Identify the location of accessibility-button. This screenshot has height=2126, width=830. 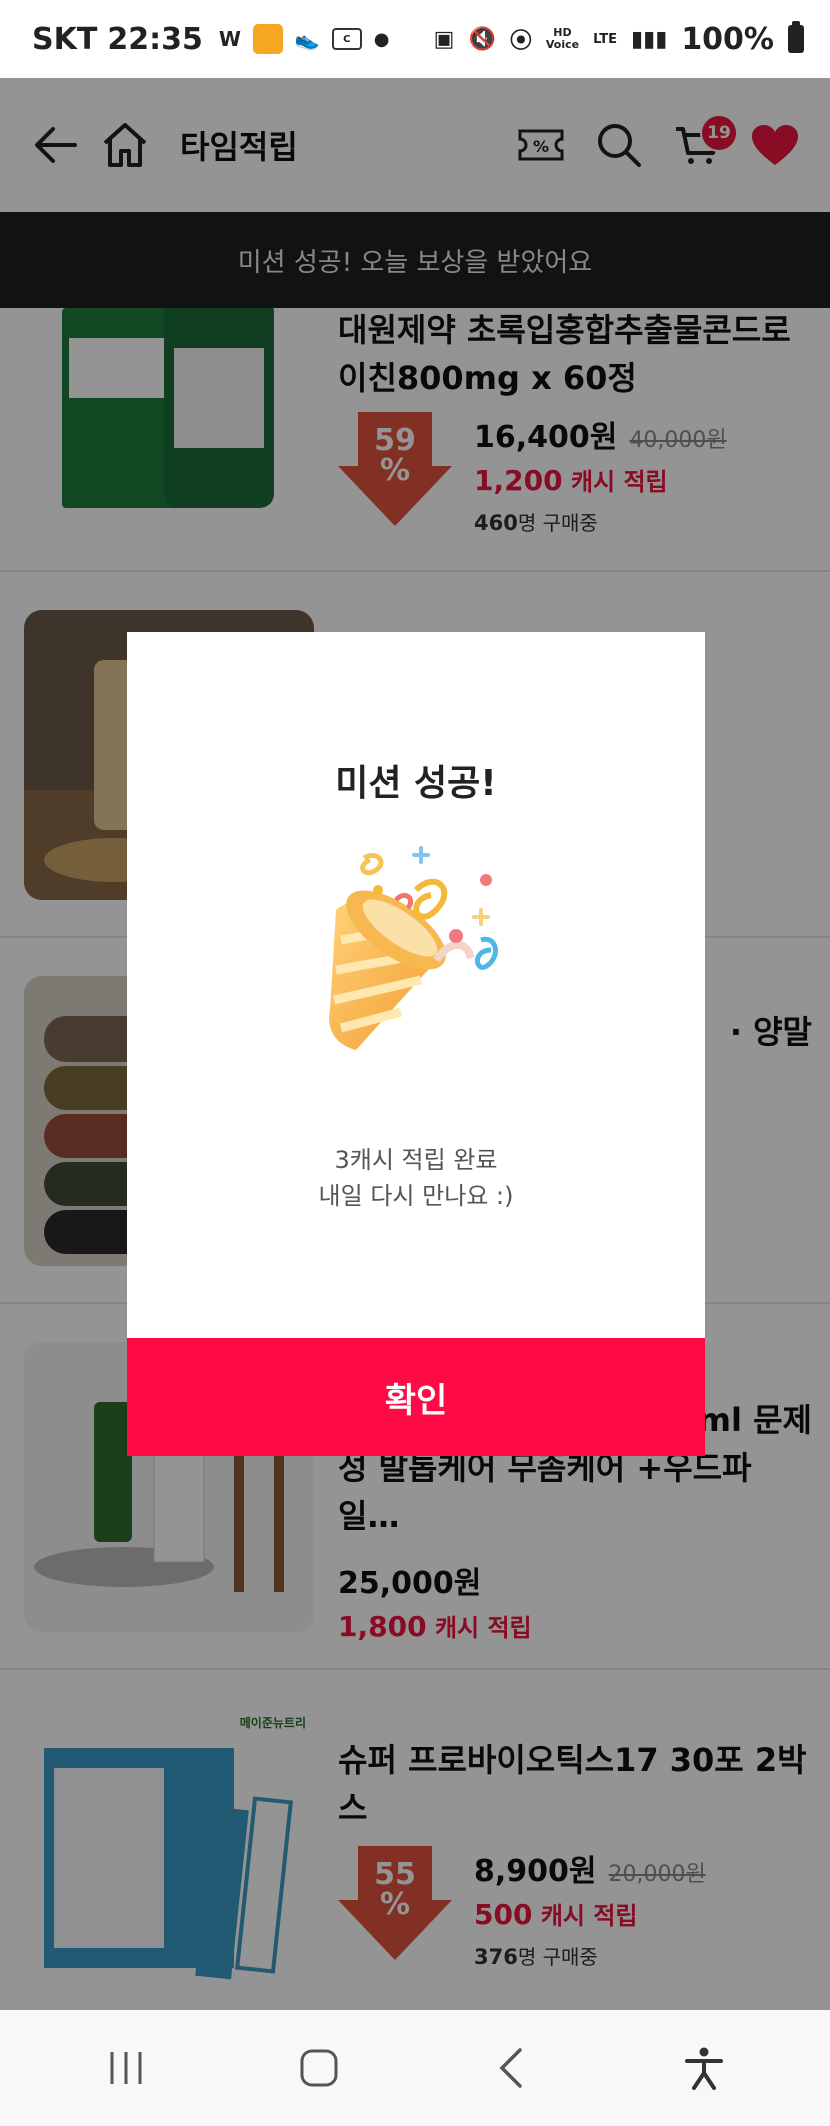
(704, 2068).